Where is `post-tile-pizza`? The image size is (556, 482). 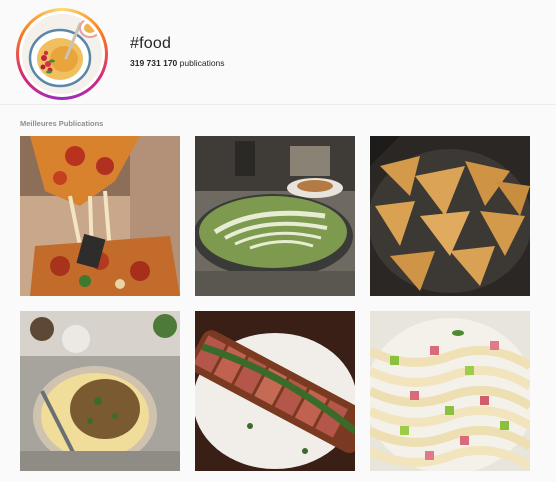 post-tile-pizza is located at coordinates (100, 216).